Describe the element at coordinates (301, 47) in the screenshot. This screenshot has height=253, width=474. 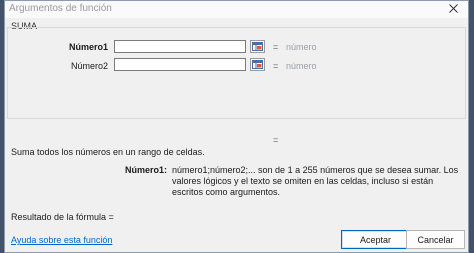
I see `argument-1-result: número` at that location.